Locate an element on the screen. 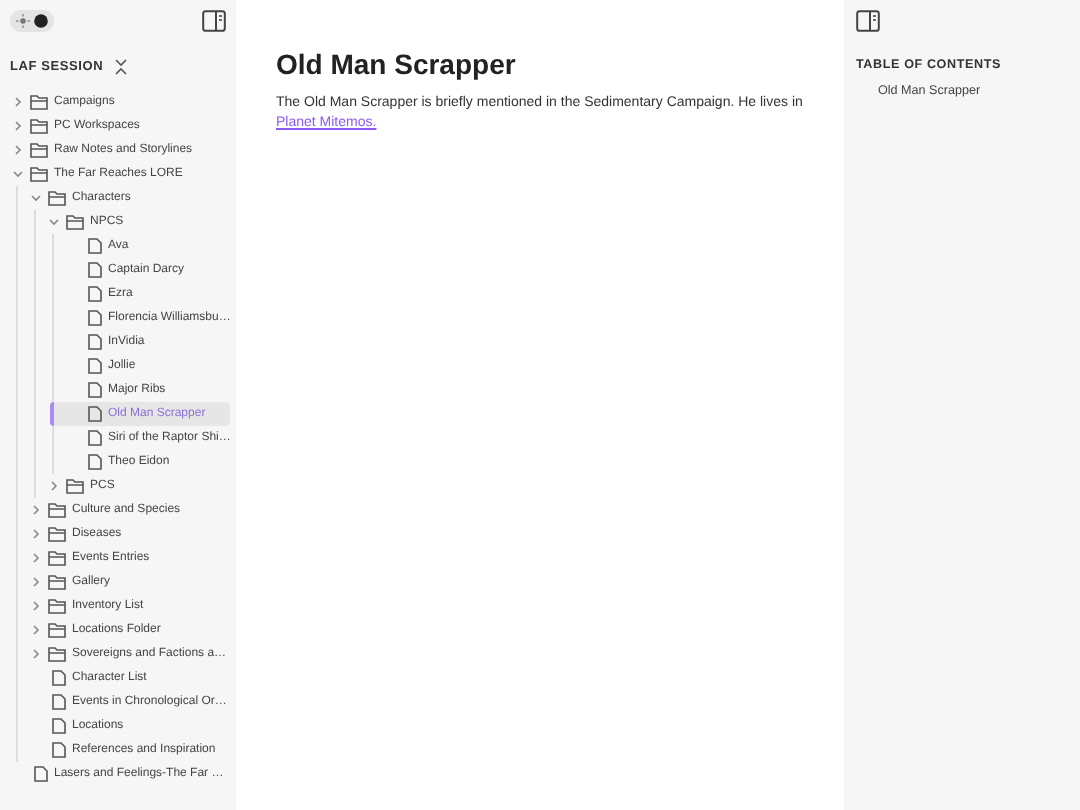  sun-icon is located at coordinates (23, 20).